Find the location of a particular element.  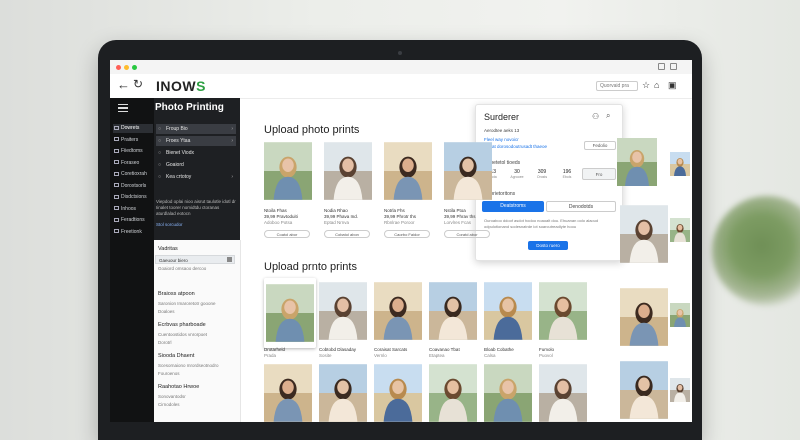

gallery-caption: Cobtobd Dlasaday is located at coordinates (338, 349).